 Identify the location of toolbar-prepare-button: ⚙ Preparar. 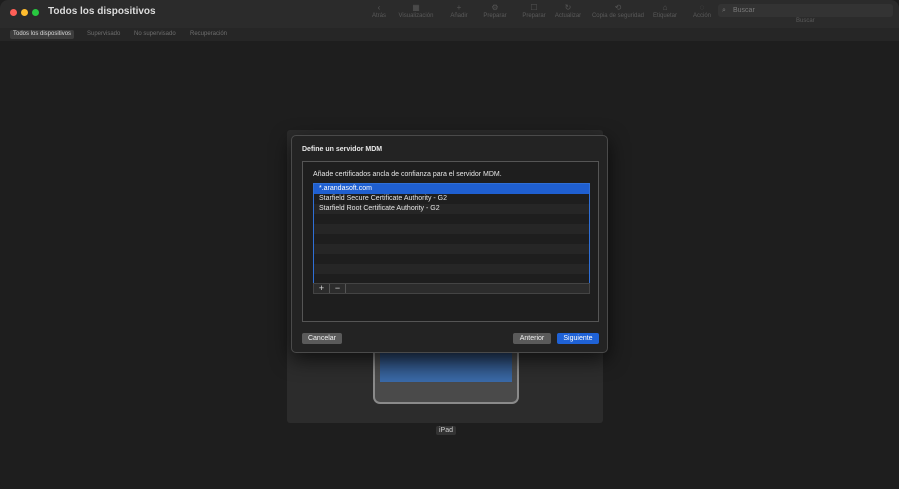
(495, 11).